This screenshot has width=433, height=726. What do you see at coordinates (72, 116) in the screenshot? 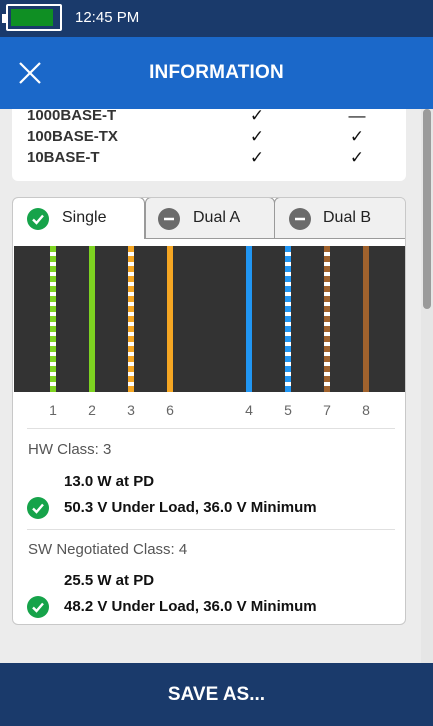
I see `speed-name: 1000BASE-T` at bounding box center [72, 116].